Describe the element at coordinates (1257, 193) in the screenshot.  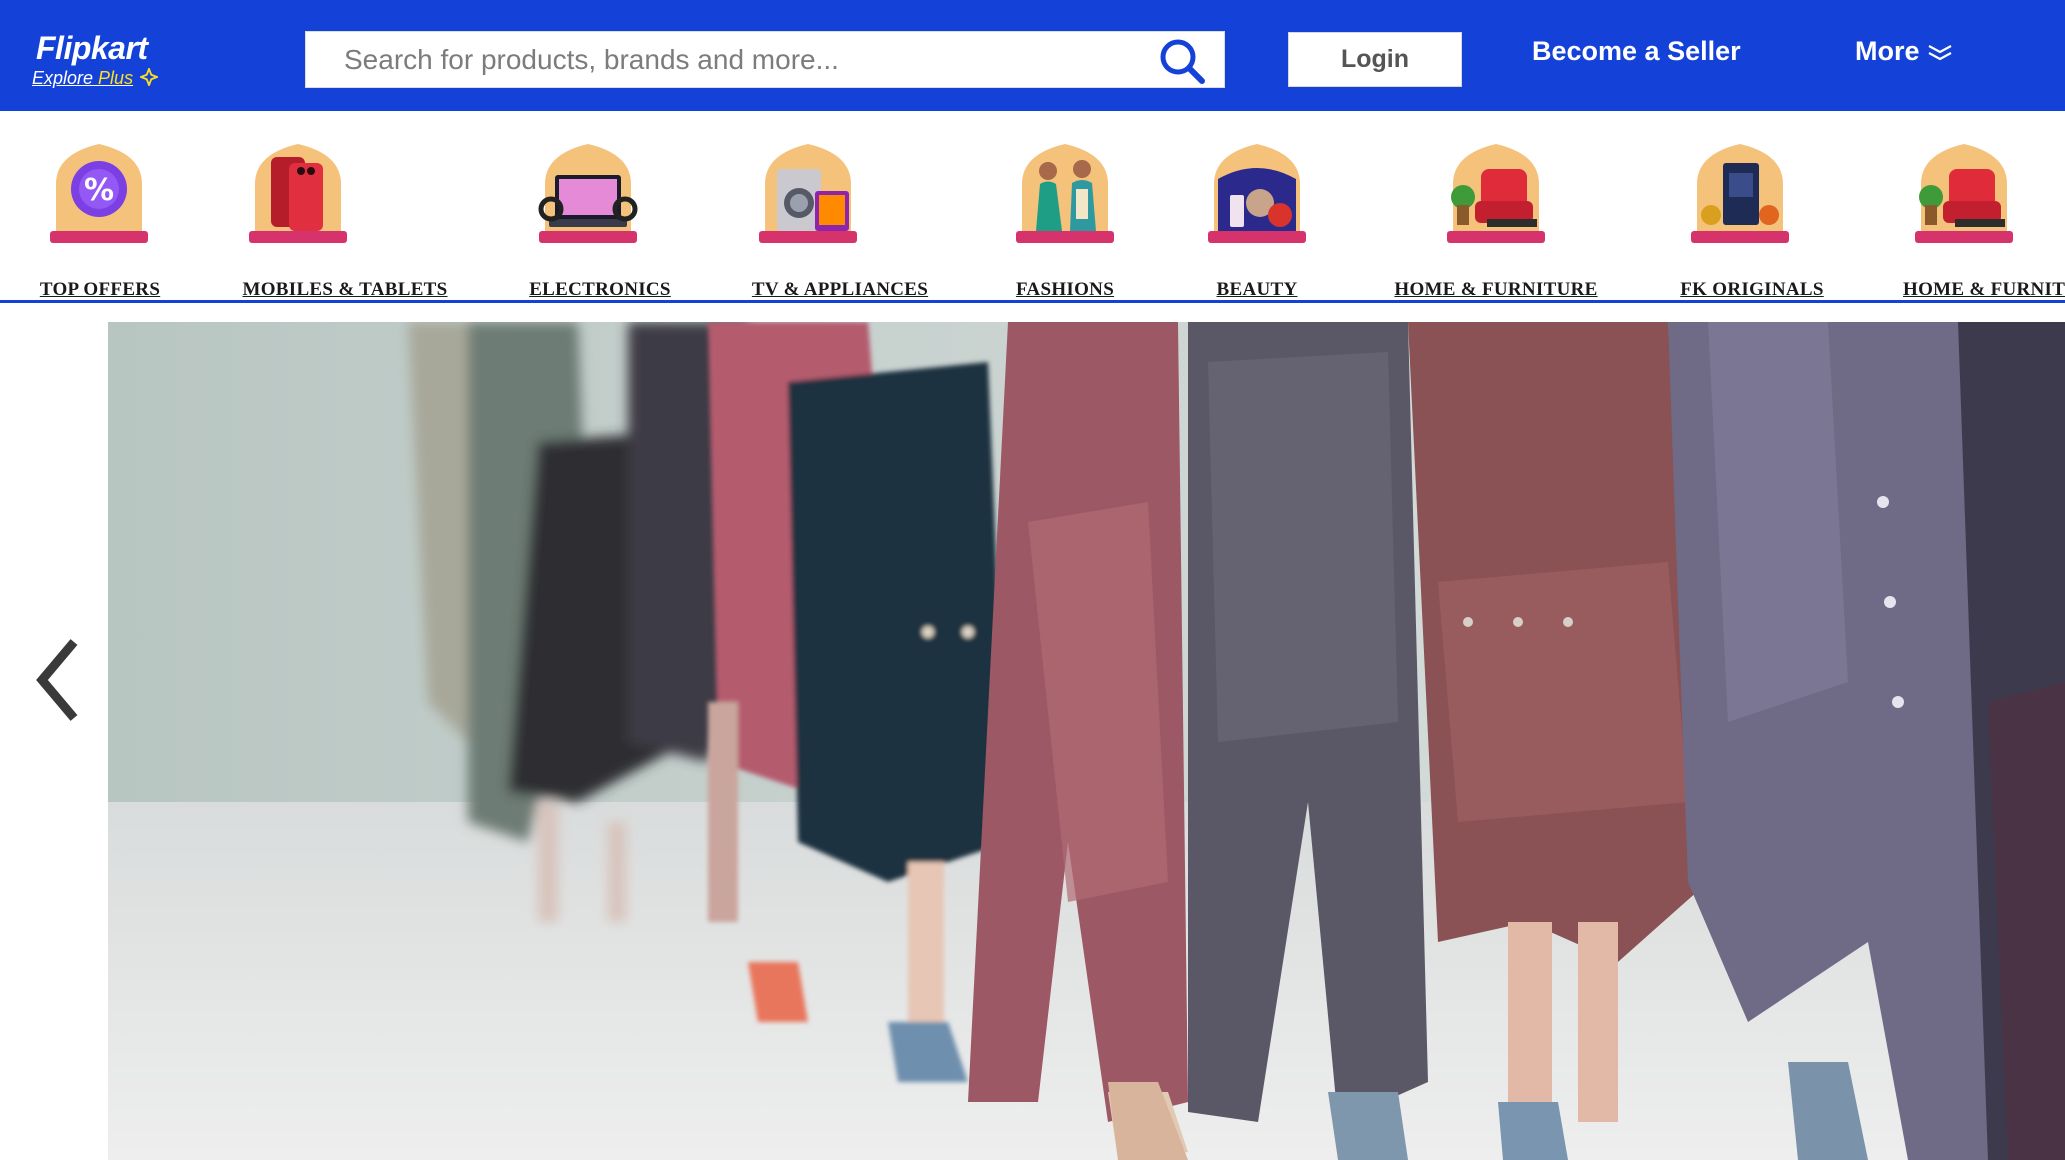
I see `beauty-products-icon` at that location.